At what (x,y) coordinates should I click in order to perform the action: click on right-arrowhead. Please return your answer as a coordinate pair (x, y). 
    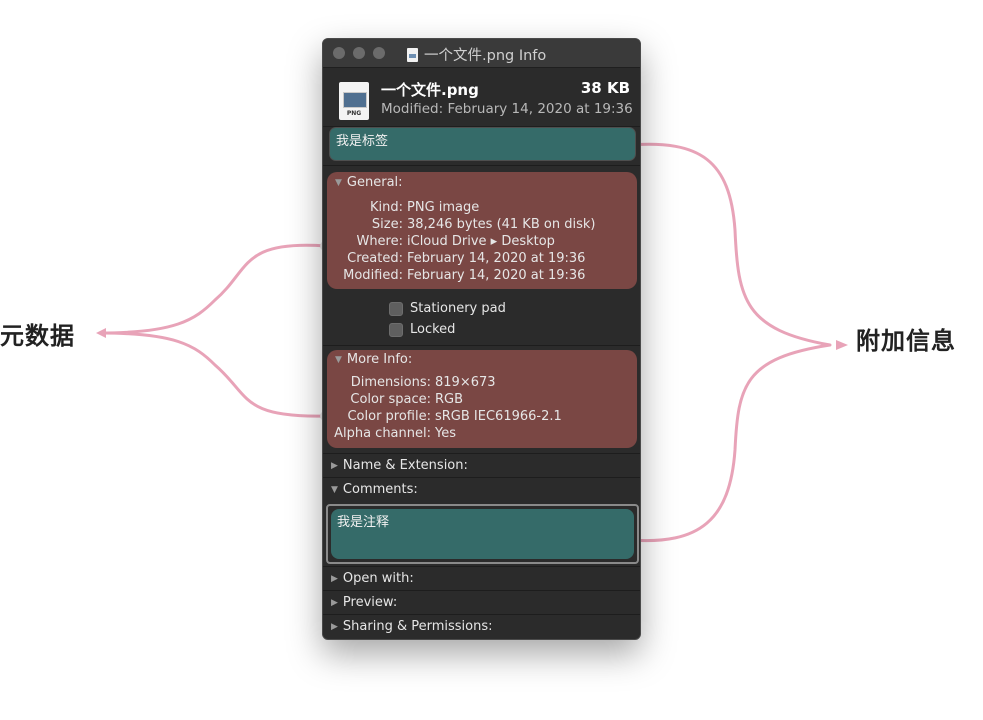
    Looking at the image, I should click on (842, 345).